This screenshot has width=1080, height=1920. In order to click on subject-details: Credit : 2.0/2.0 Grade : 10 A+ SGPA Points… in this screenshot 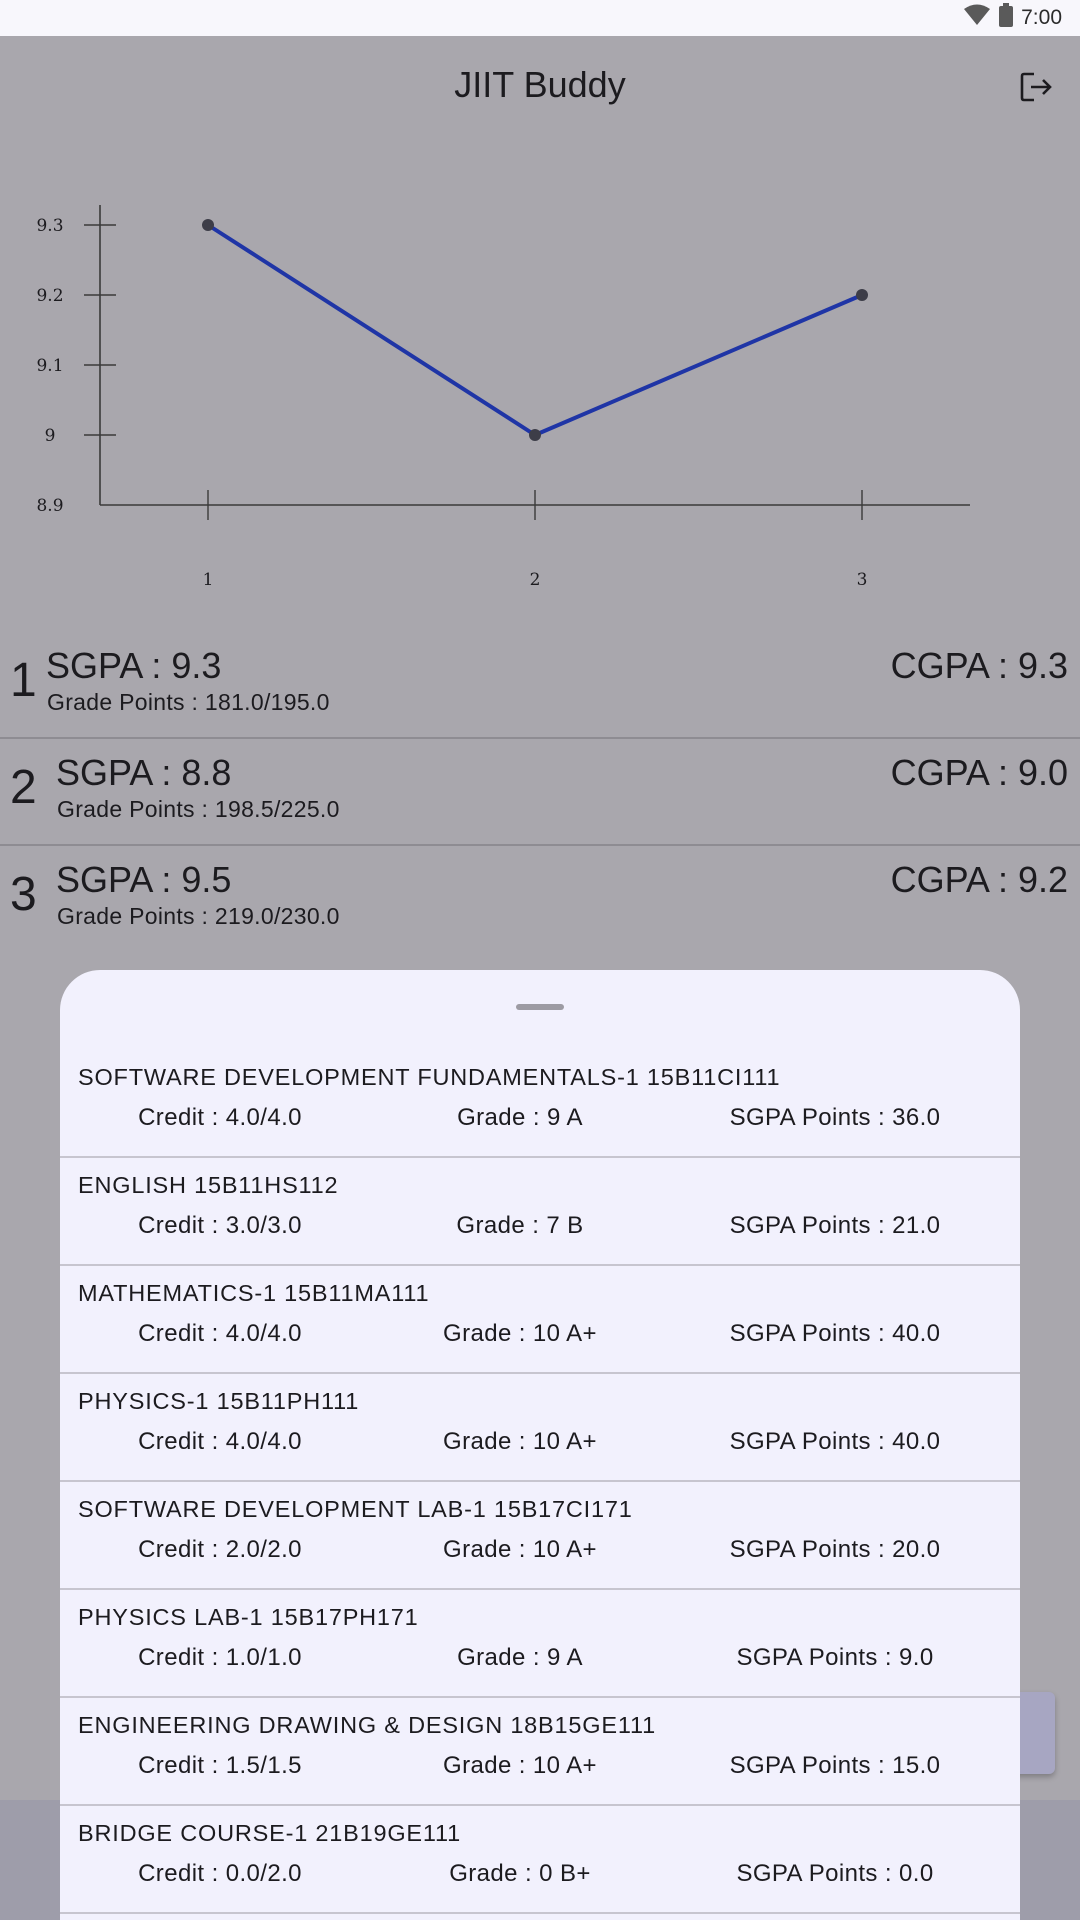, I will do `click(540, 1552)`.